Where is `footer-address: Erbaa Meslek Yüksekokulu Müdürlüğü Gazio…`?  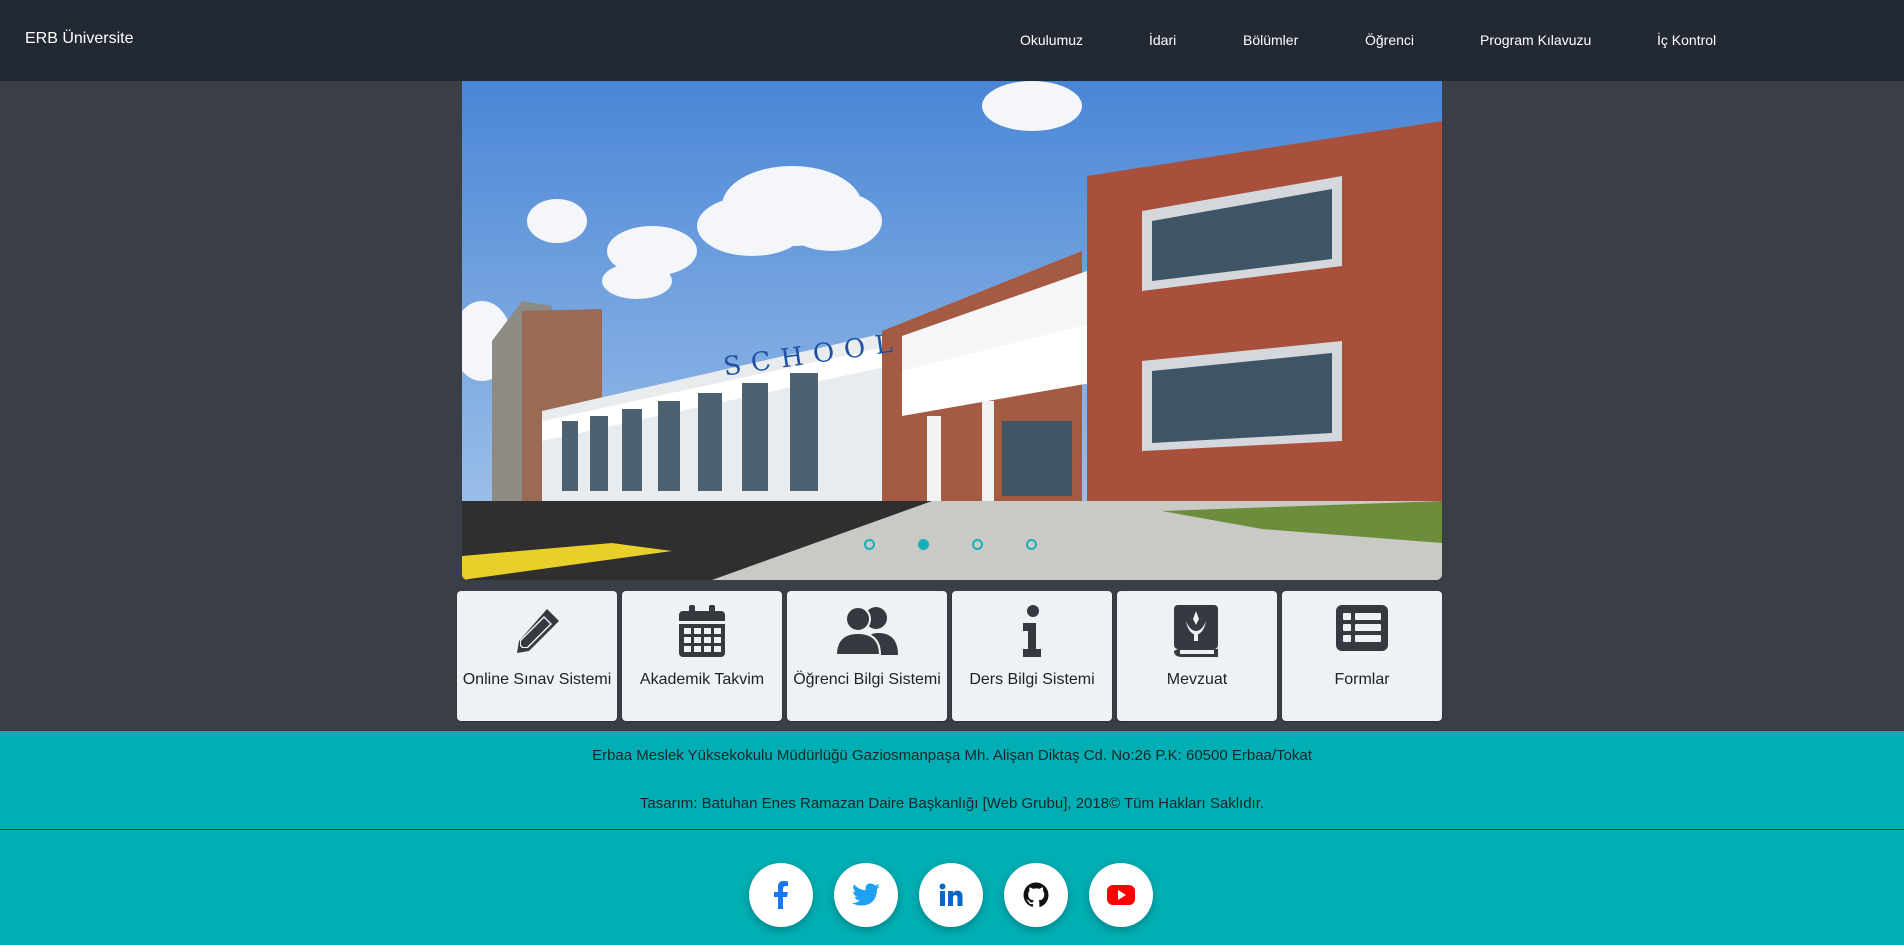
footer-address: Erbaa Meslek Yüksekokulu Müdürlüğü Gazio… is located at coordinates (952, 755).